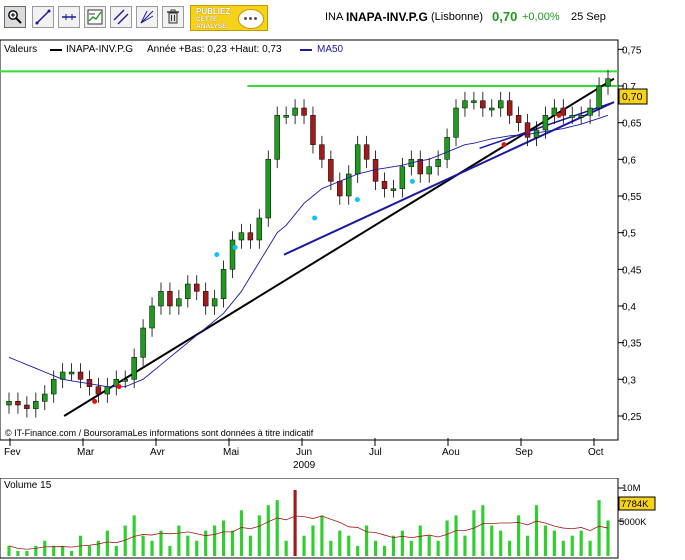  Describe the element at coordinates (632, 270) in the screenshot. I see `y-tick-label: 0,45` at that location.